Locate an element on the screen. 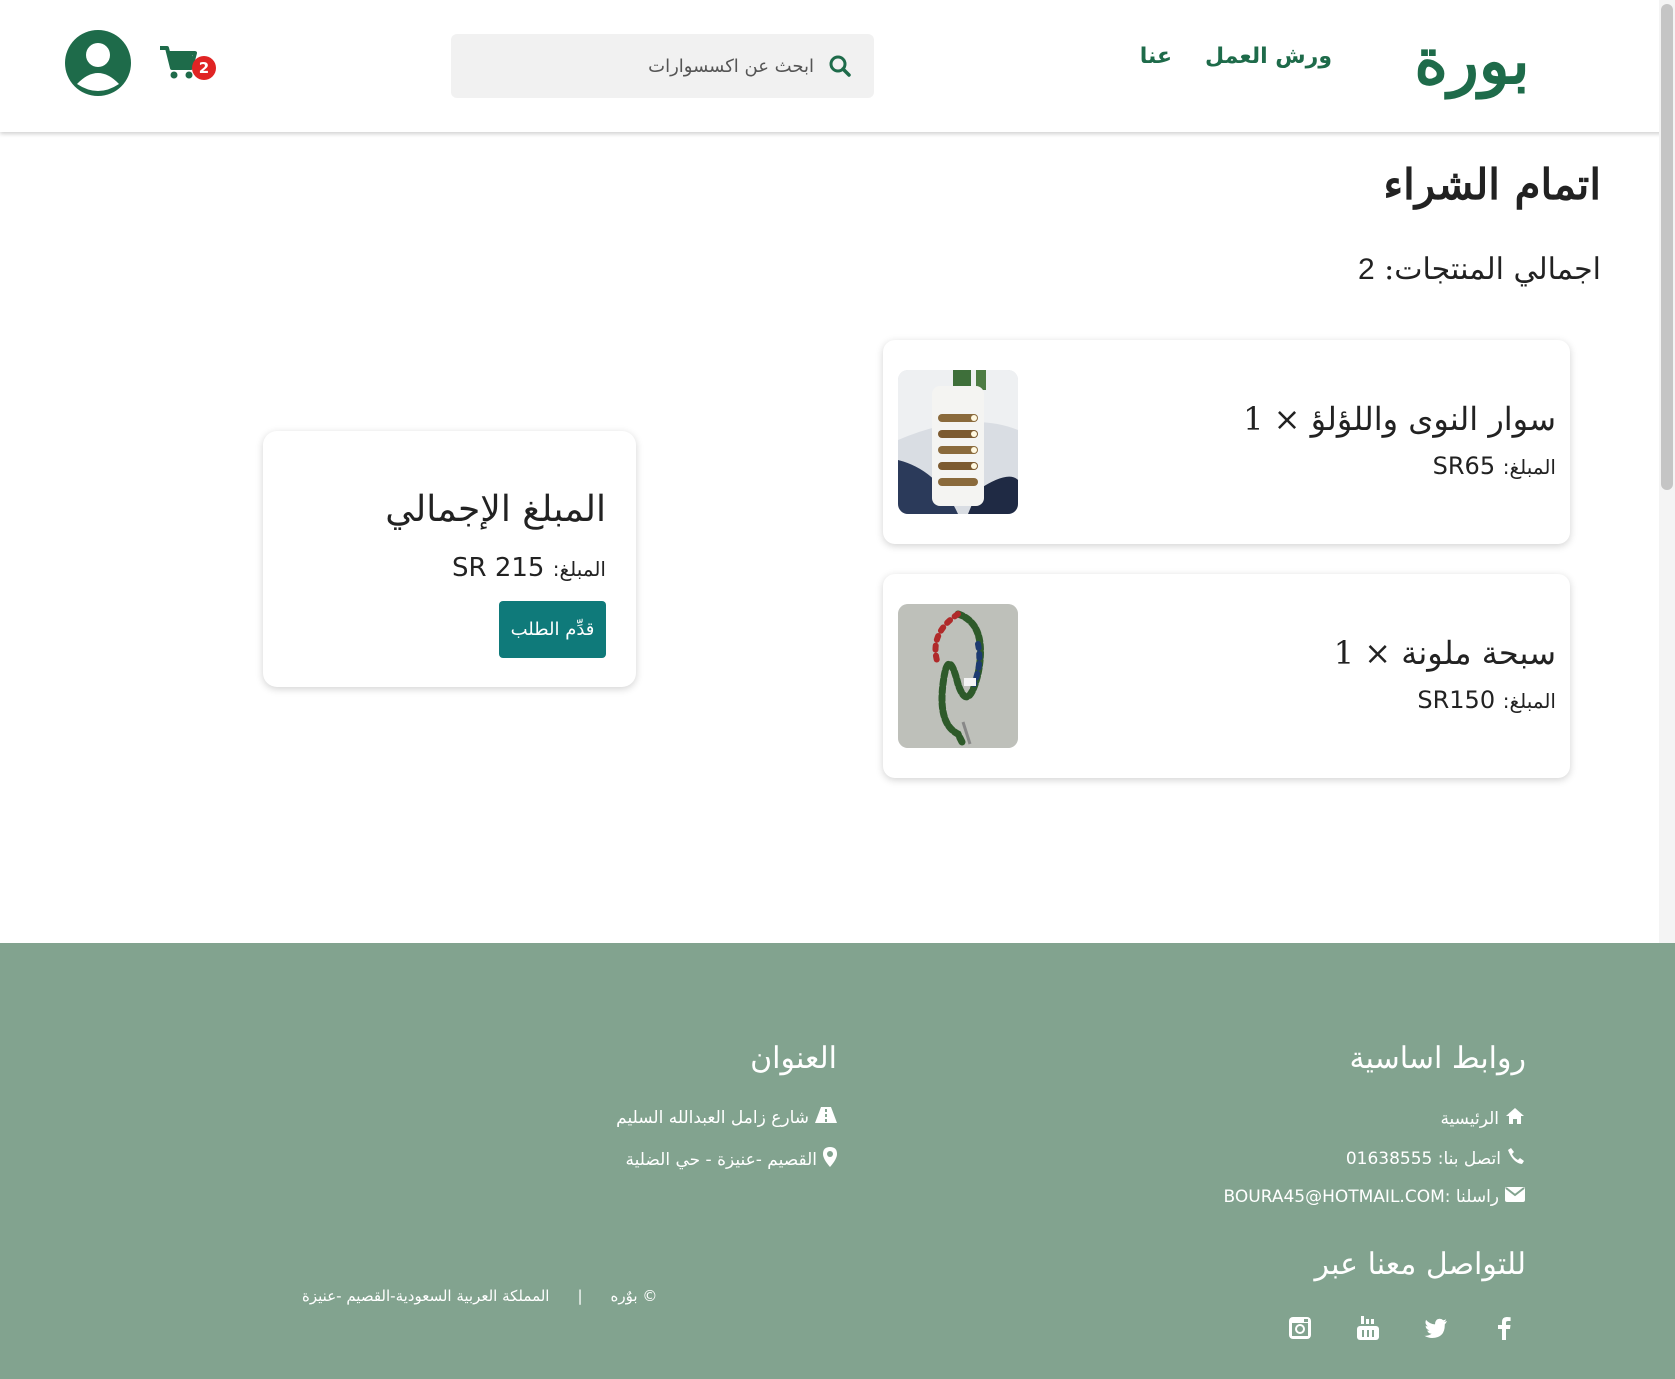 The height and width of the screenshot is (1379, 1675). envelope-icon is located at coordinates (1515, 1197).